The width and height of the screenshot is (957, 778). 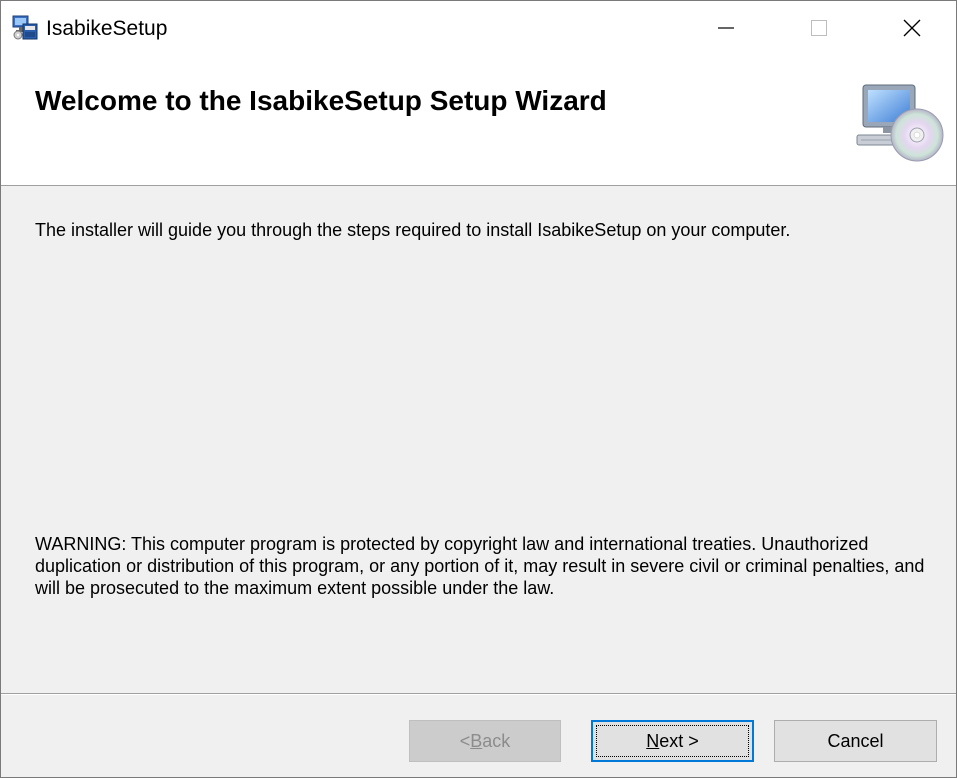 I want to click on back-button: < Back, so click(x=485, y=741).